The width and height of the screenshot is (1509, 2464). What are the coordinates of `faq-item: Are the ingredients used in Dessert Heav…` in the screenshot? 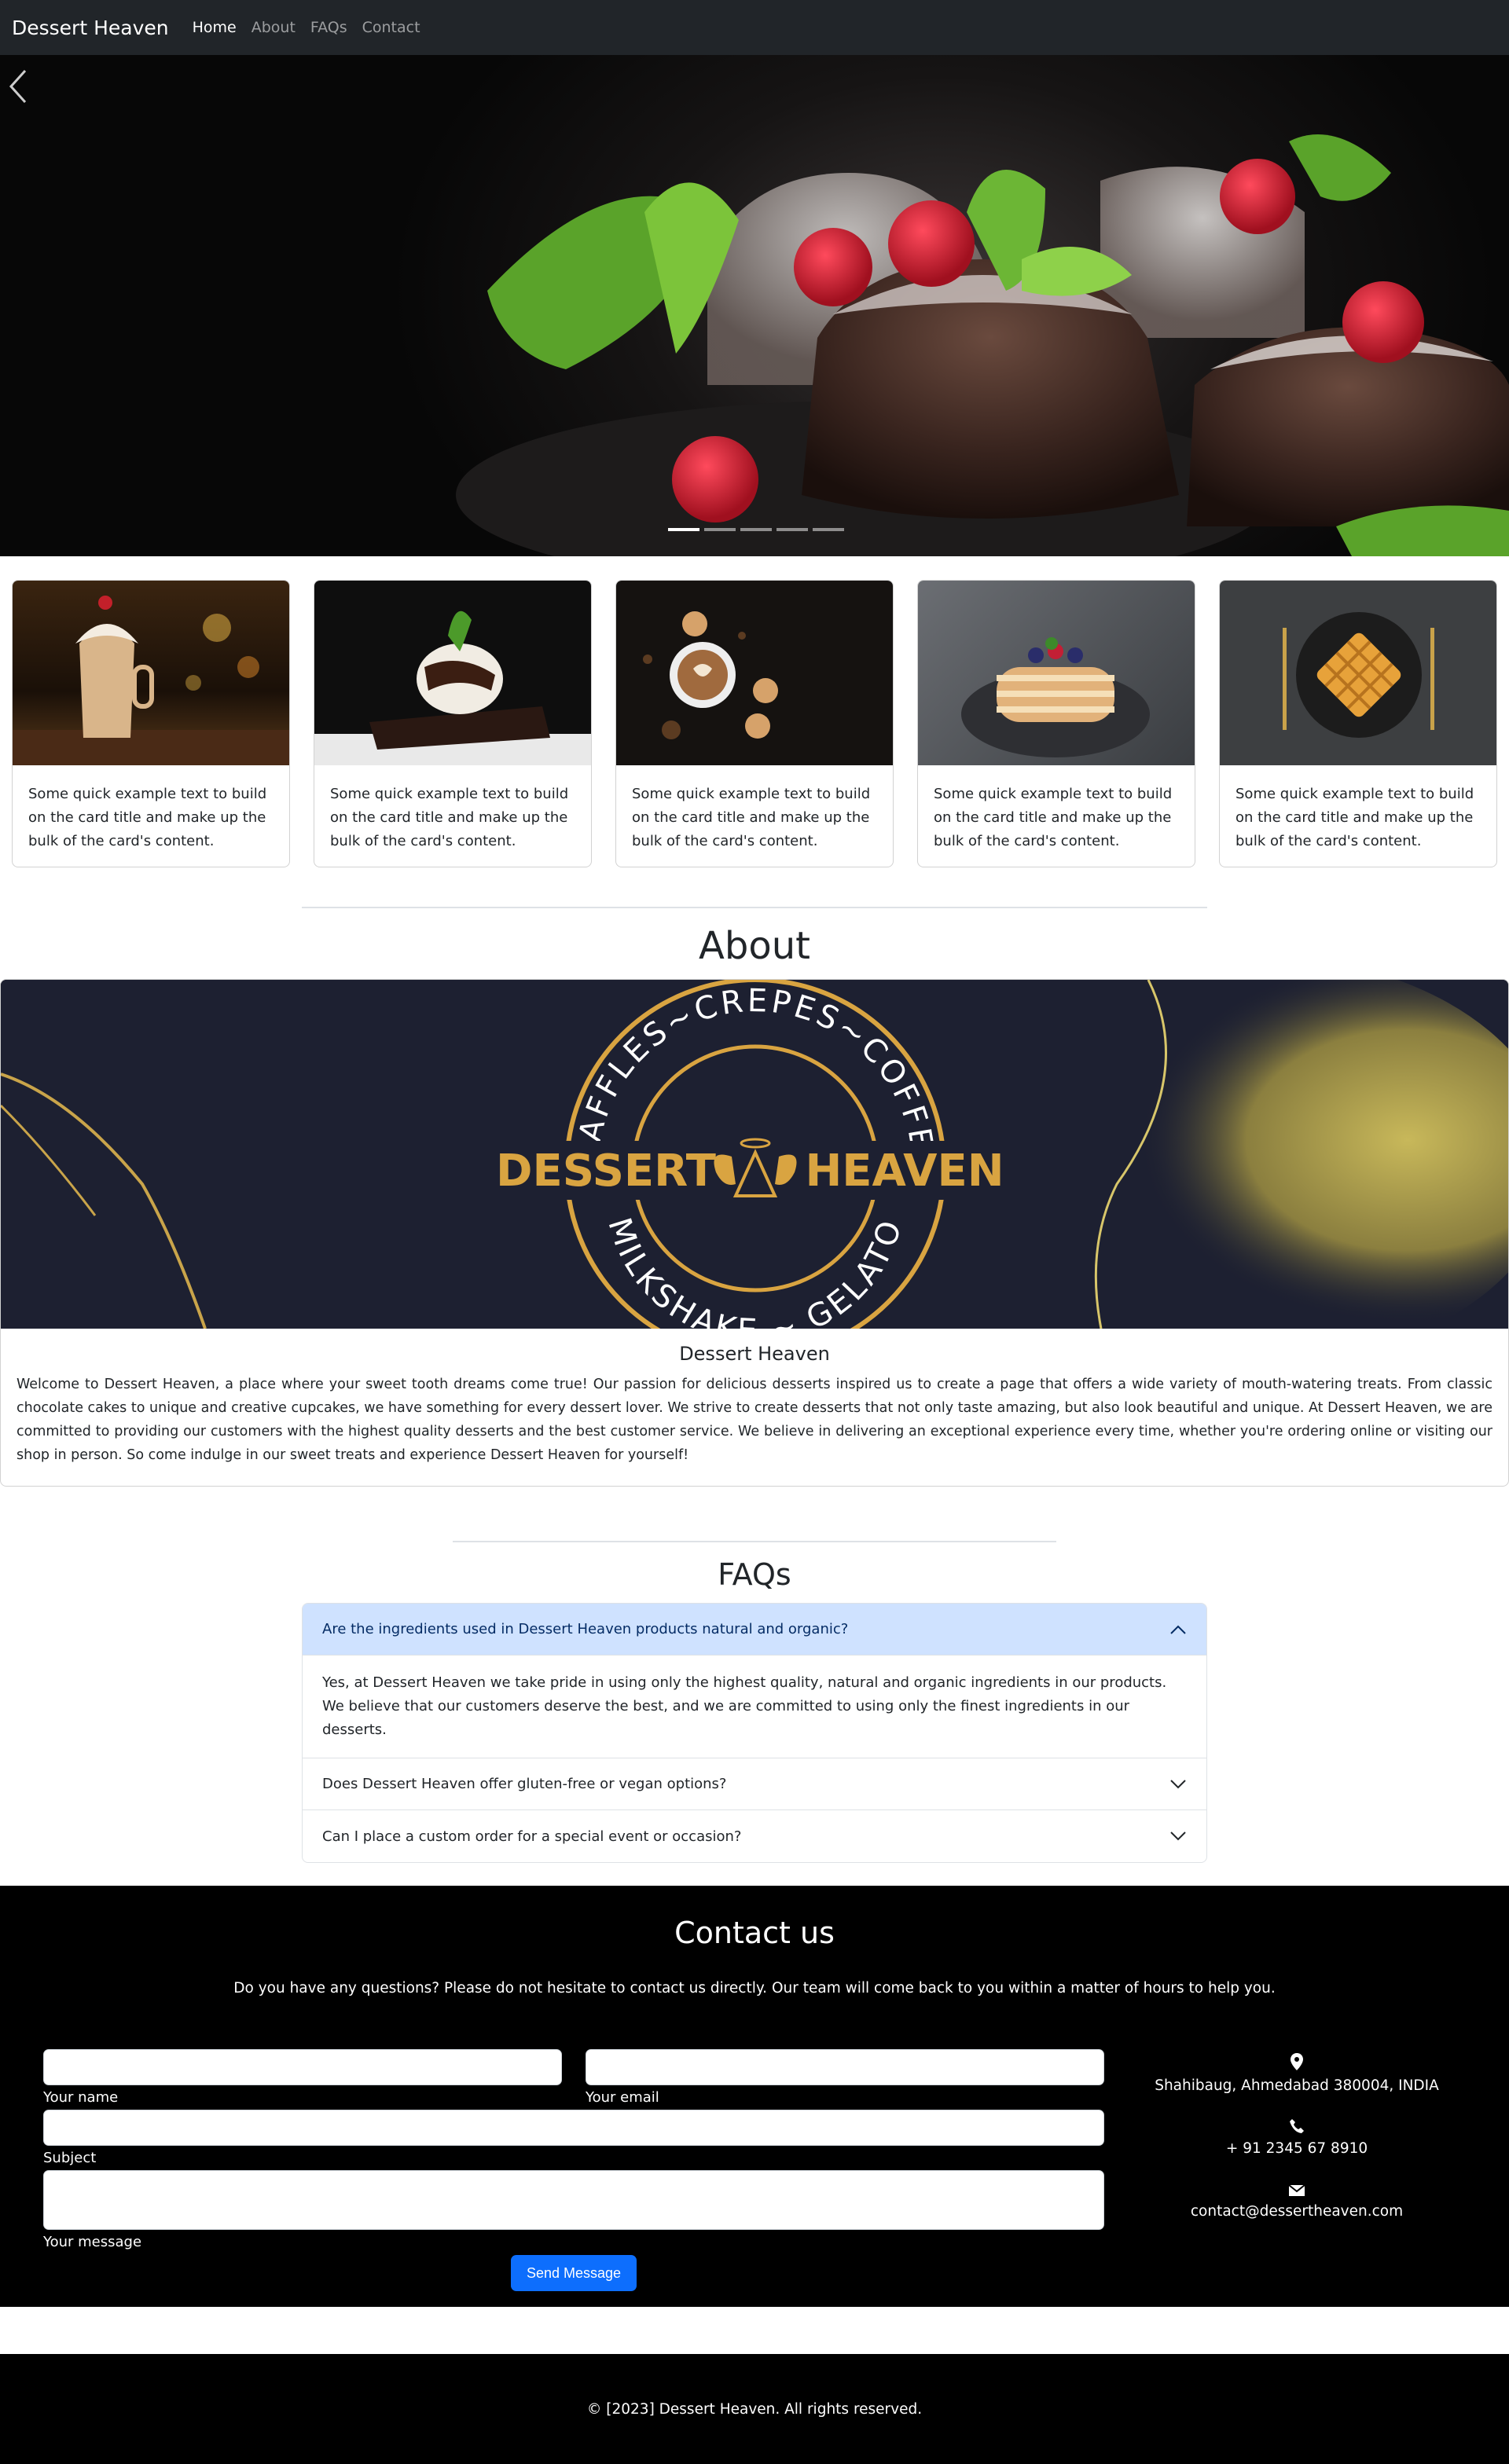 It's located at (754, 1681).